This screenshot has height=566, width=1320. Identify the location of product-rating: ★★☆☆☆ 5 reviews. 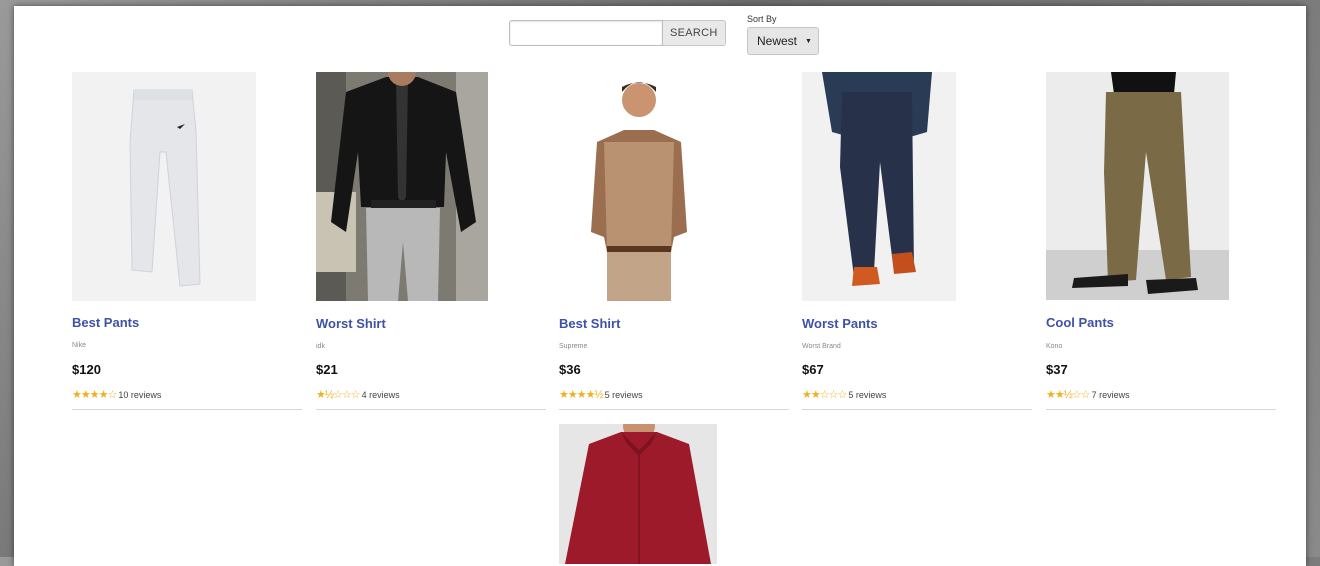
(844, 394).